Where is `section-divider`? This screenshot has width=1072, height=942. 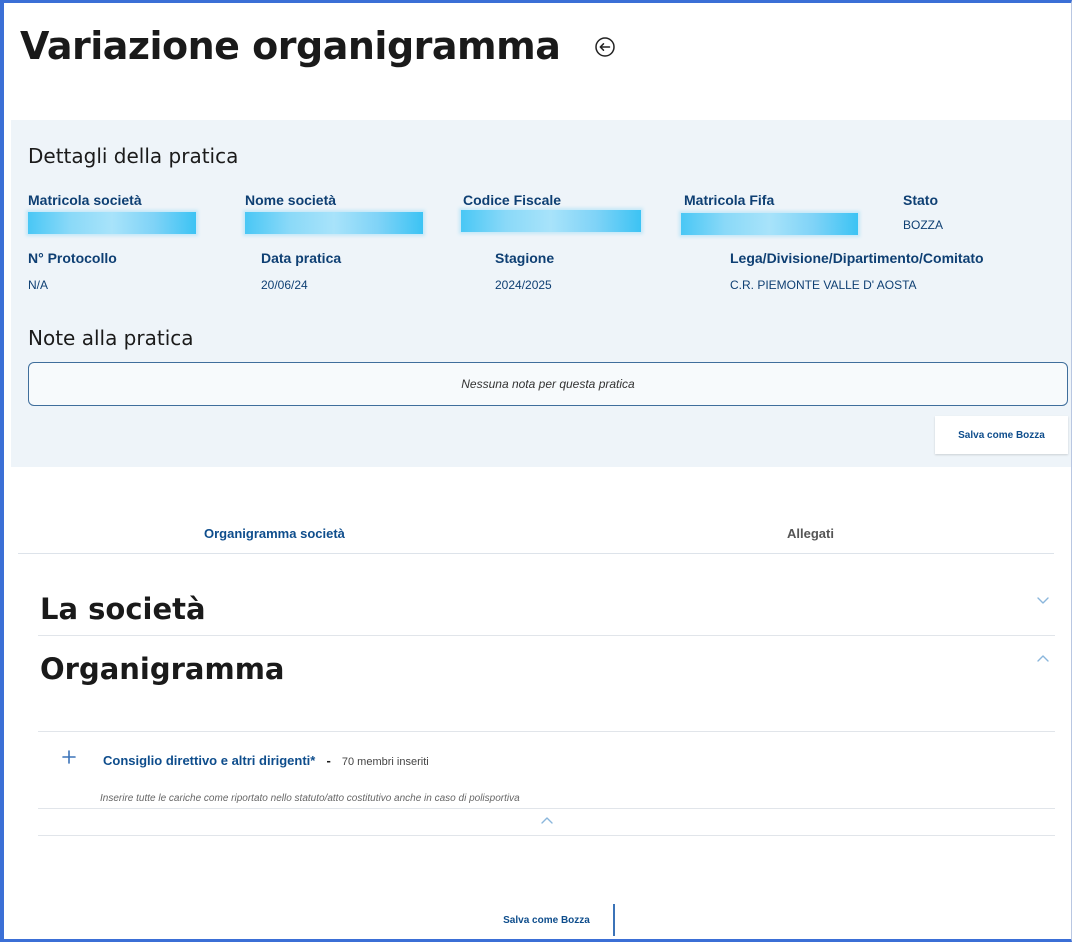 section-divider is located at coordinates (546, 635).